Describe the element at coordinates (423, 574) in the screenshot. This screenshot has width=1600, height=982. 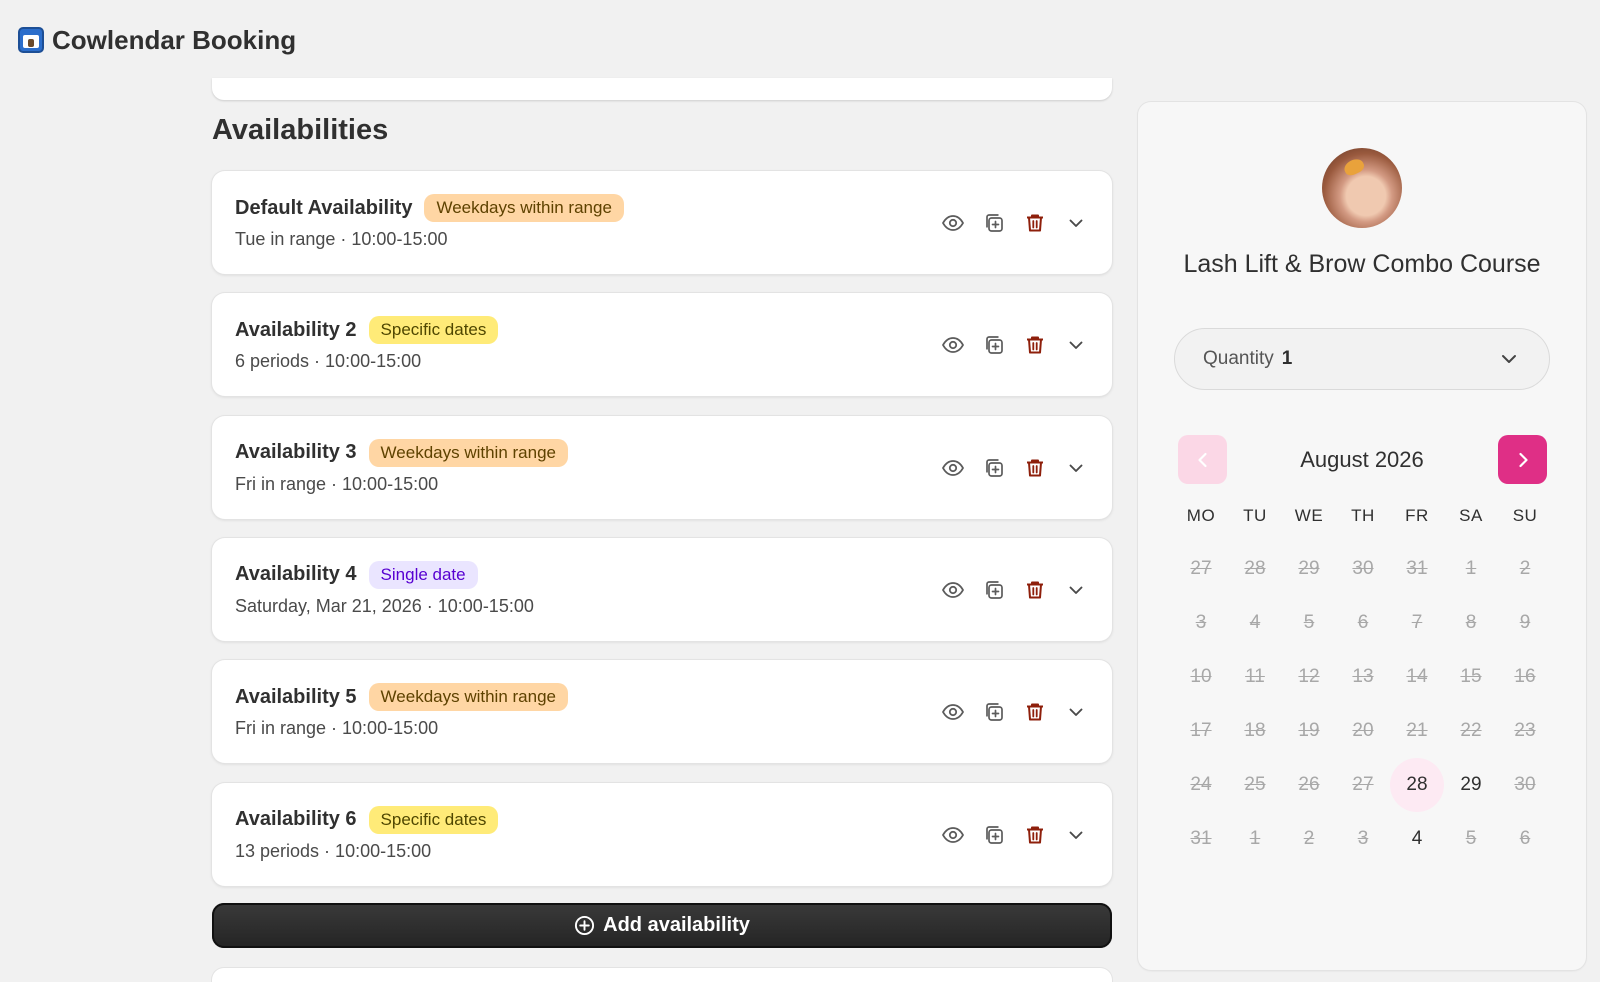
I see `availability-type-badge: Single date` at that location.